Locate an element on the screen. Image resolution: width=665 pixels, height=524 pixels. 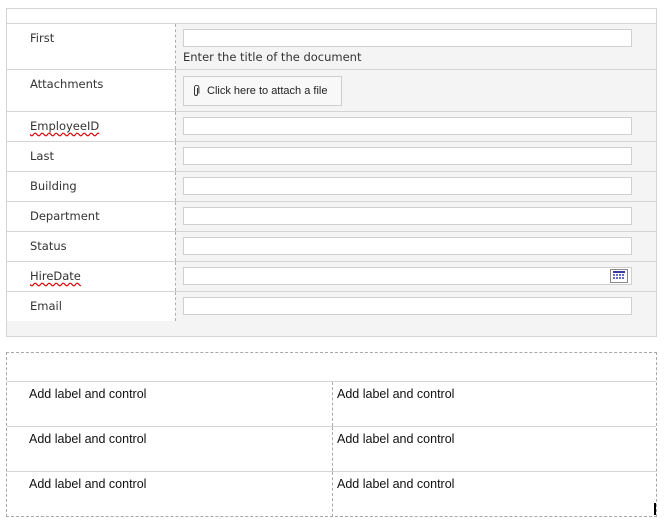
form-footer-strip is located at coordinates (331, 328).